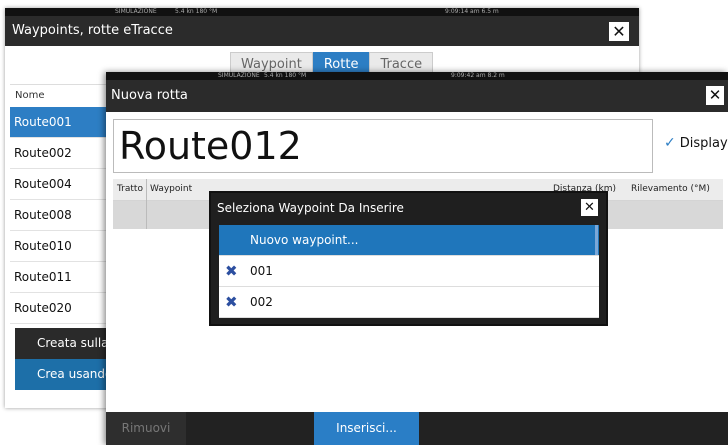  I want to click on list-item: ✖ 001, so click(409, 271).